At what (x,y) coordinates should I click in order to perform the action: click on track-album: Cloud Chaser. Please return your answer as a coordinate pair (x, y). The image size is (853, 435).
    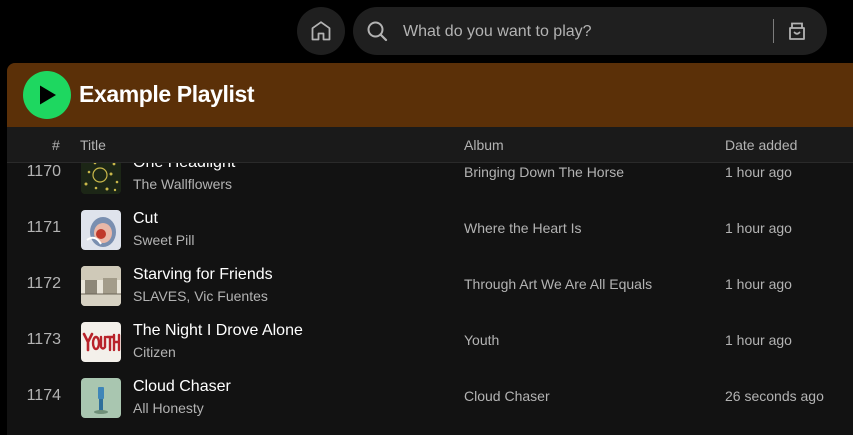
    Looking at the image, I should click on (507, 396).